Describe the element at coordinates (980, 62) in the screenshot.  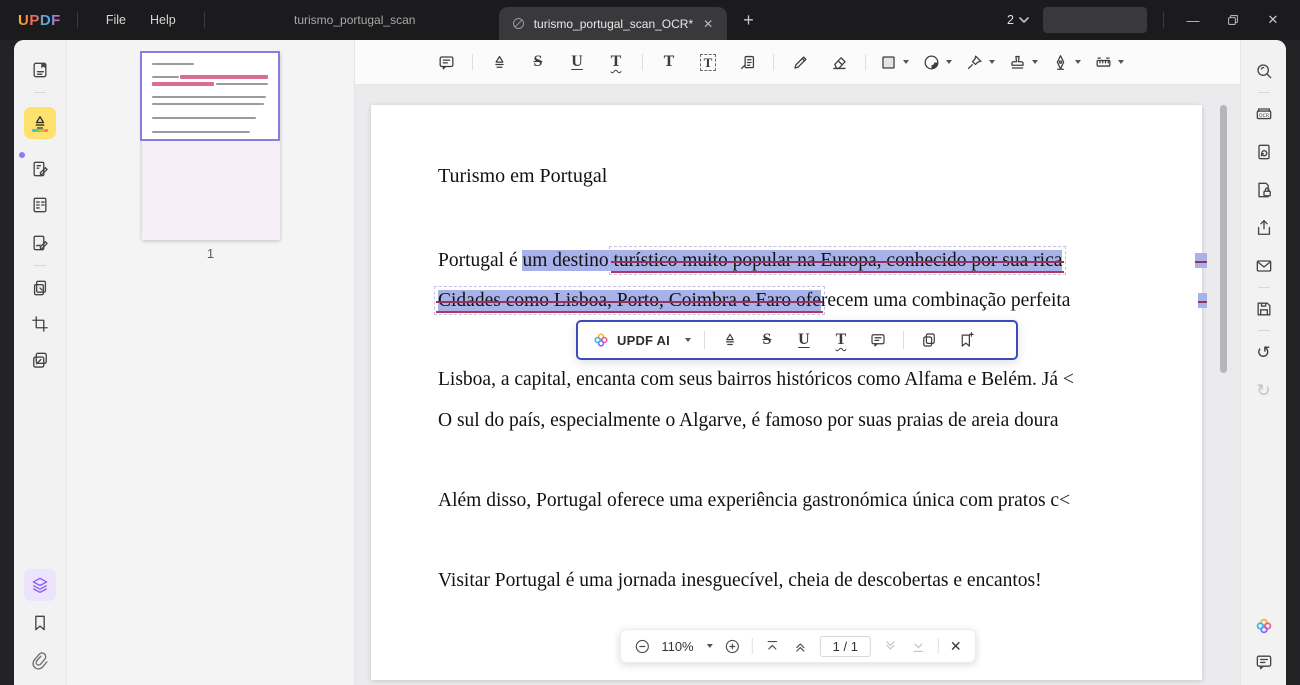
I see `pin-tool-button` at that location.